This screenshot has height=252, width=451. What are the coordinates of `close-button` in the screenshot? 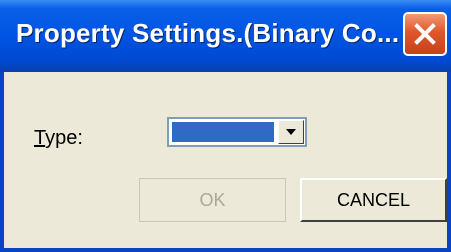 It's located at (425, 34).